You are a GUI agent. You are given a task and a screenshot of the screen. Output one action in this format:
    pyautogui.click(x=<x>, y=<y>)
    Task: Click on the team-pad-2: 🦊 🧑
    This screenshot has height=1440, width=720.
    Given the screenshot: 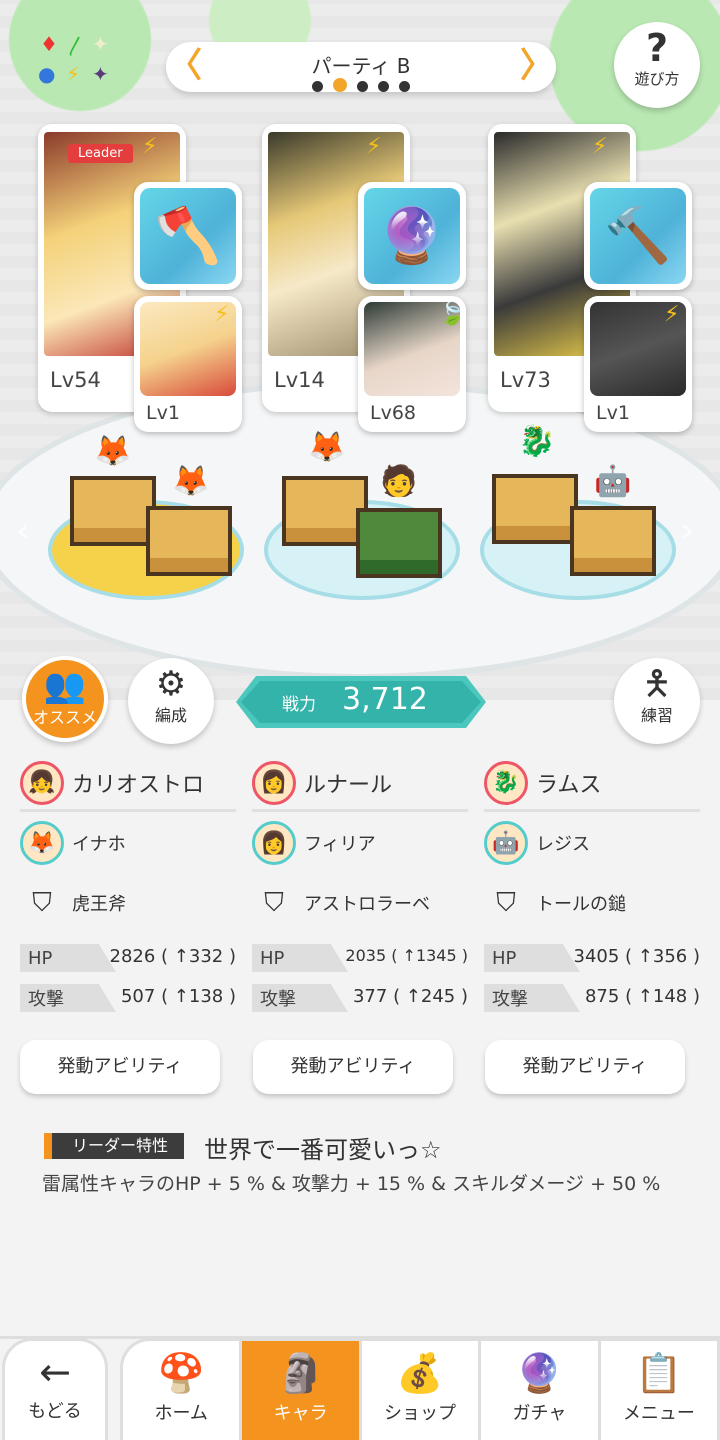 What is the action you would take?
    pyautogui.click(x=361, y=510)
    